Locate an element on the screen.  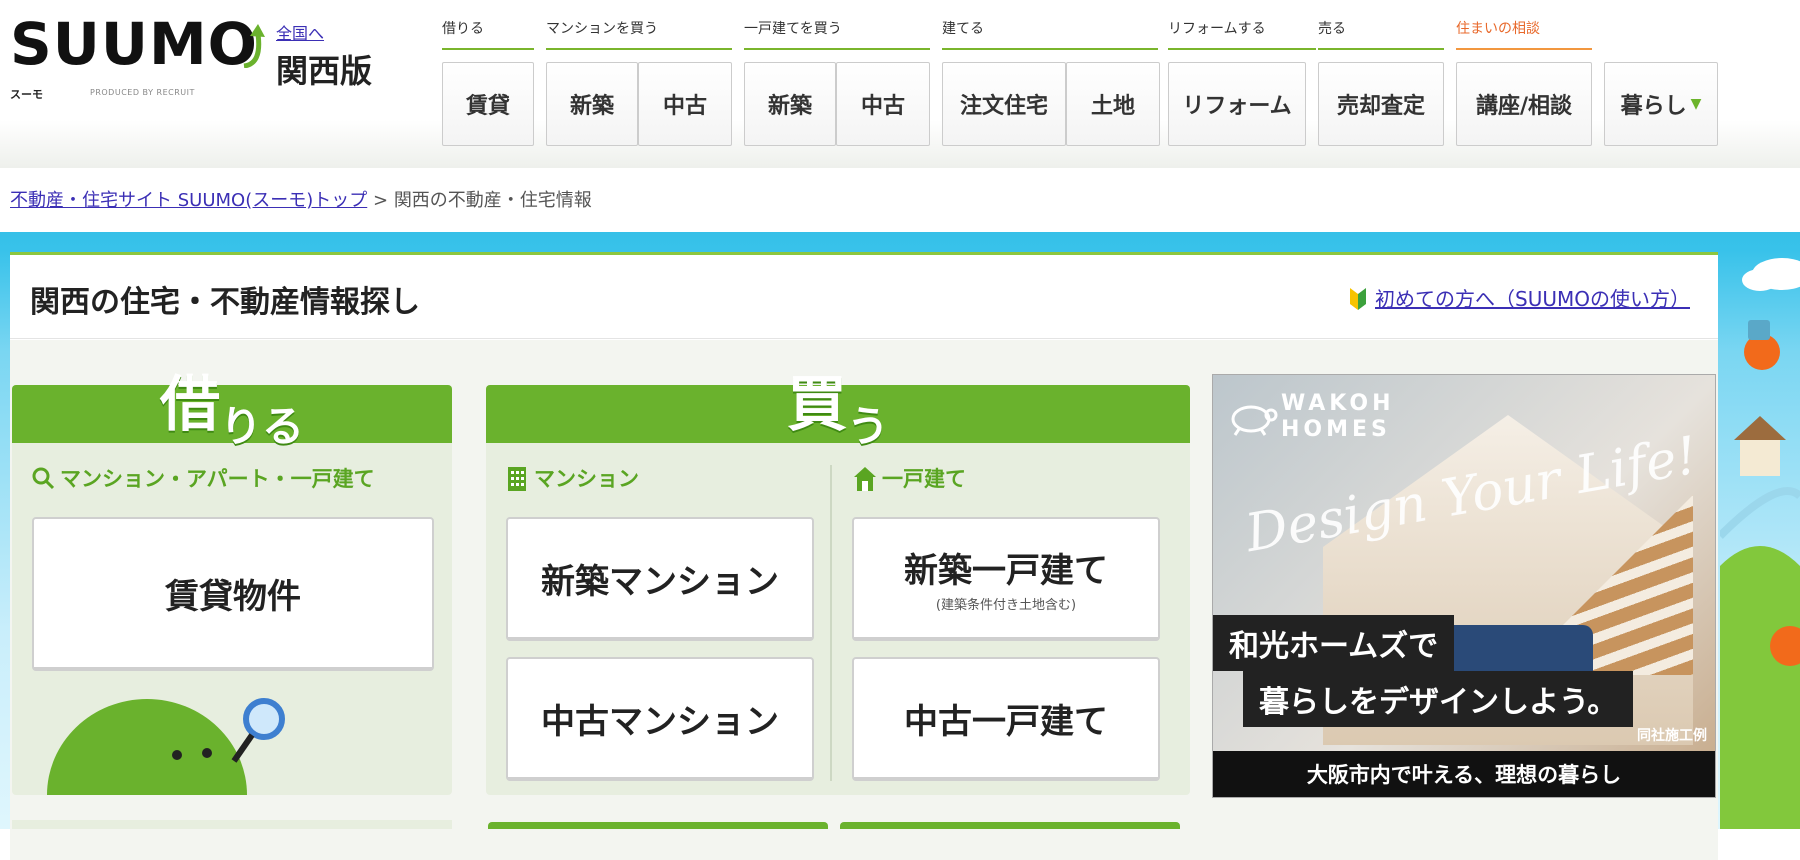
used-house-label: 中古一戸建て is located at coordinates (1006, 721).